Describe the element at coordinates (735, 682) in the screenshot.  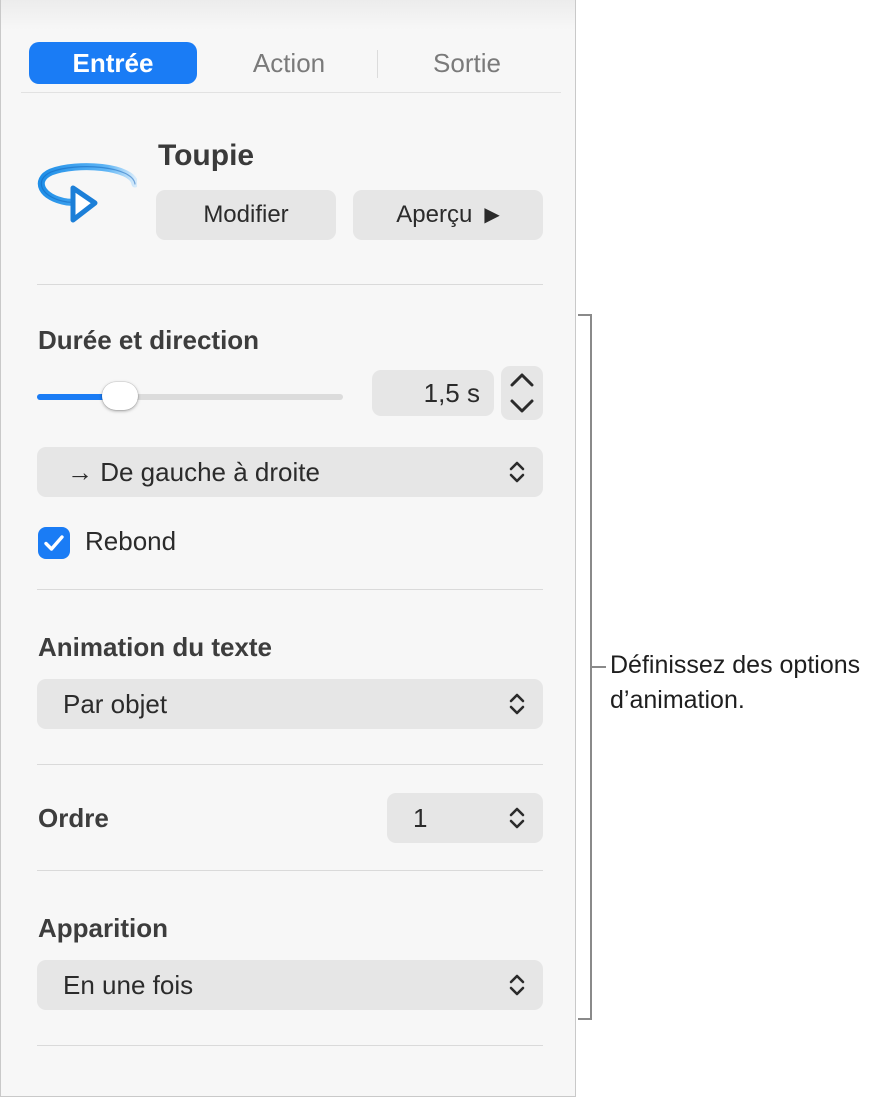
I see `callout-text: Définissez des options d’animation.` at that location.